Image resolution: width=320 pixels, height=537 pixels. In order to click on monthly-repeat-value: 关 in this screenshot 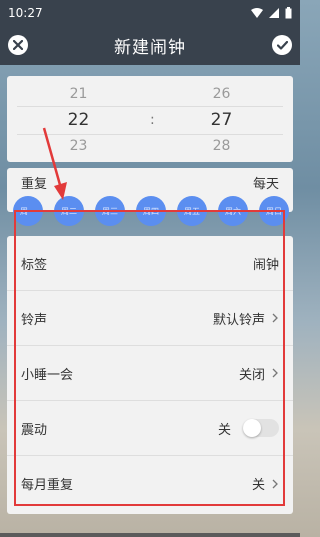, I will do `click(258, 485)`.